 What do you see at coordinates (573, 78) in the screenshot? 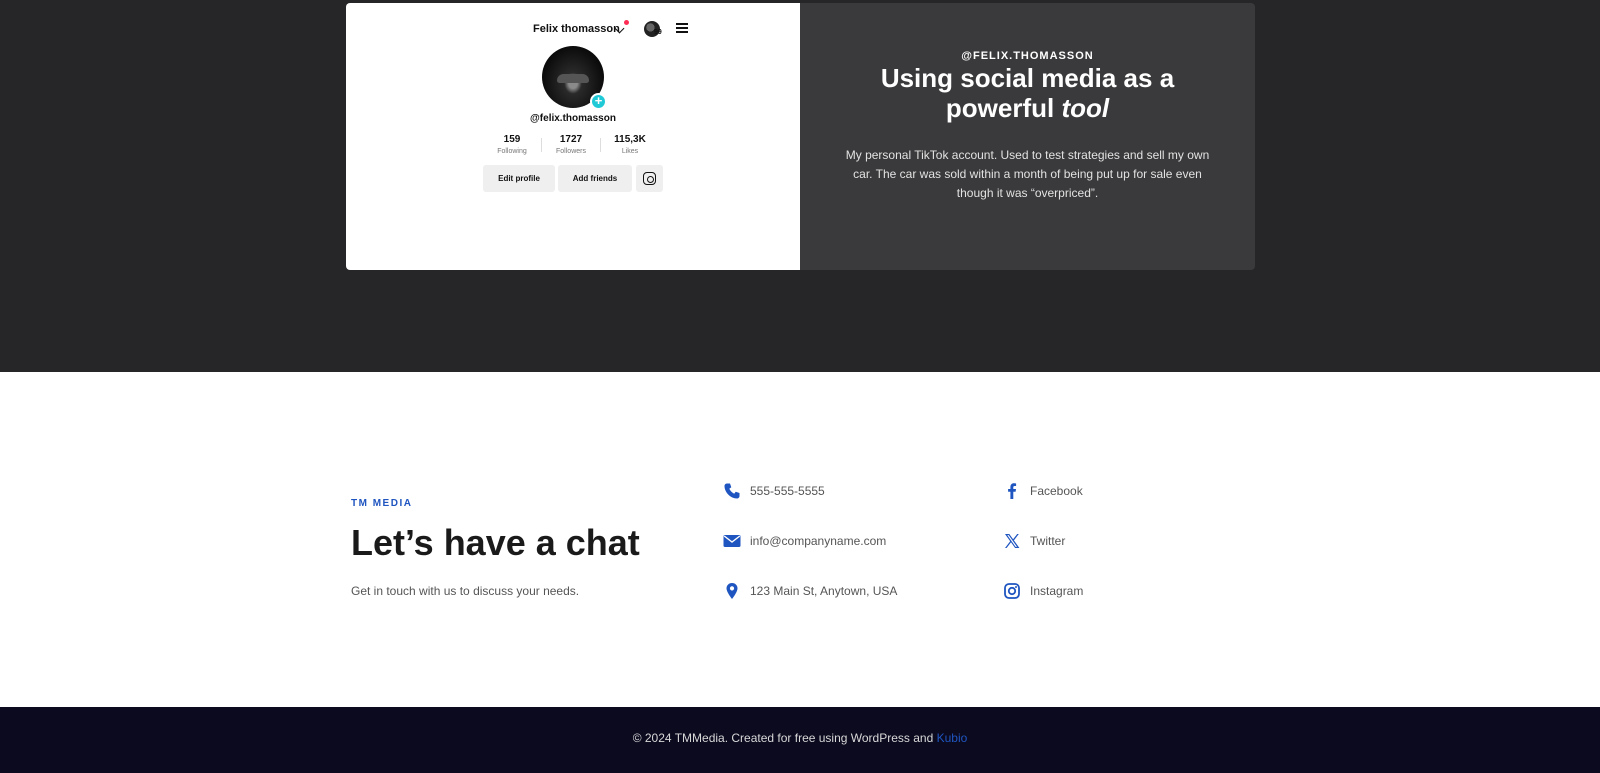
I see `car-image` at bounding box center [573, 78].